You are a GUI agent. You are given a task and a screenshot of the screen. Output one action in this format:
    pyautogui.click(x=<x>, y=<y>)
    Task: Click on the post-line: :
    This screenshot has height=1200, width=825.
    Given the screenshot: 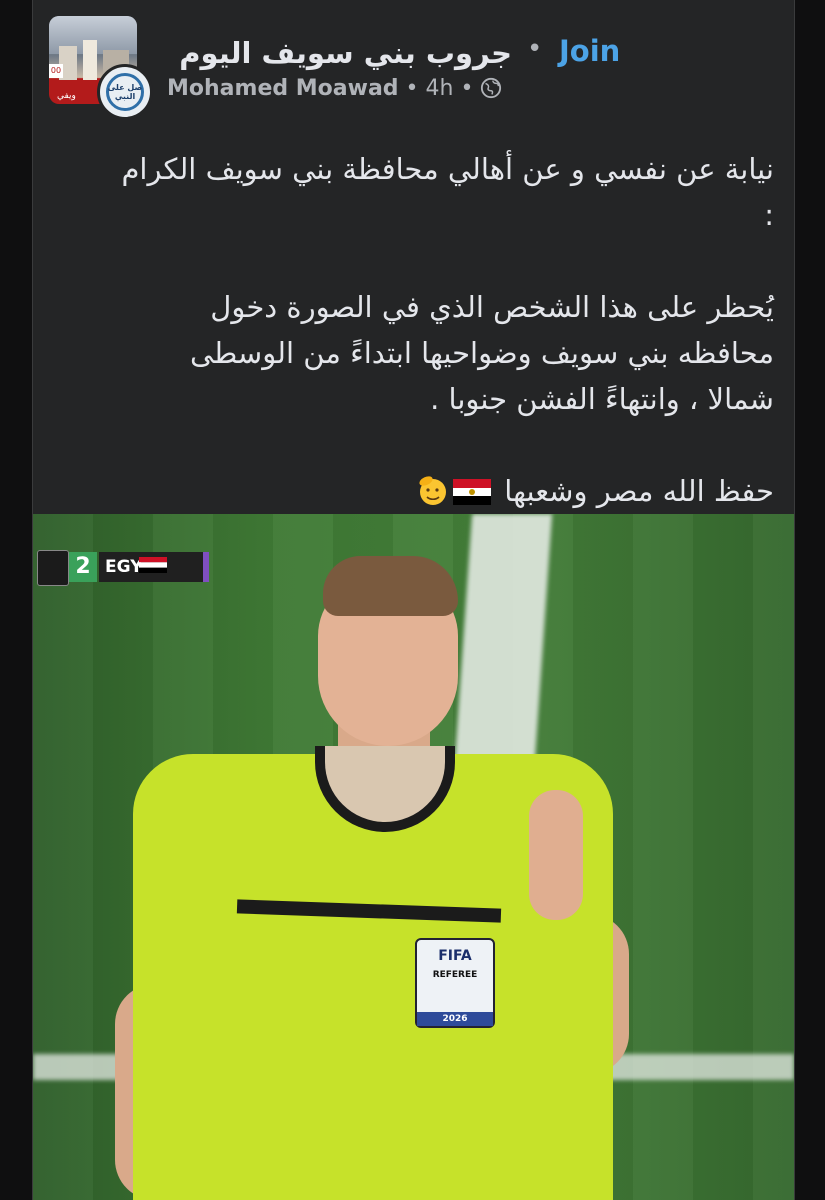 What is the action you would take?
    pyautogui.click(x=769, y=215)
    